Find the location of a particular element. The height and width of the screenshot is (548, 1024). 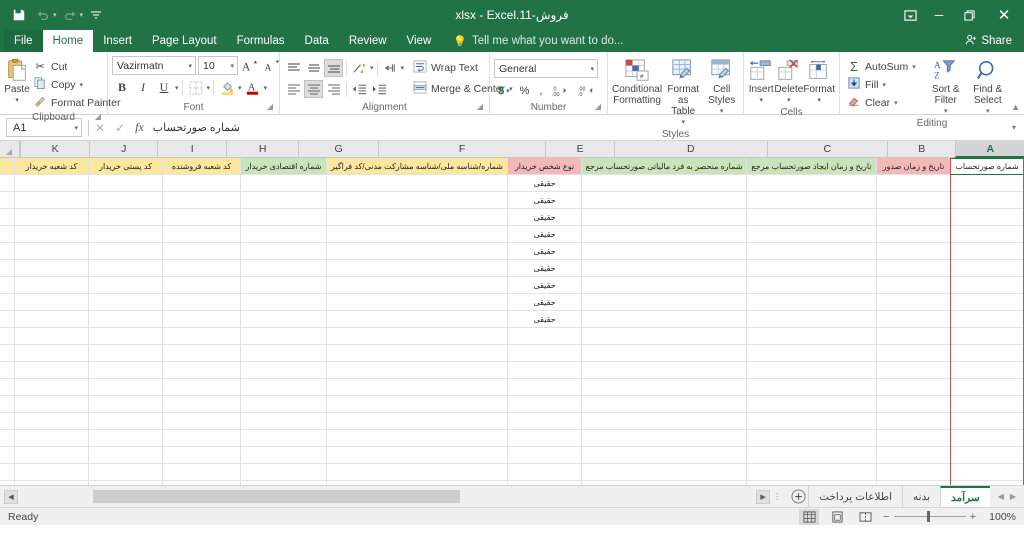

cell-B13 is located at coordinates (913, 370).